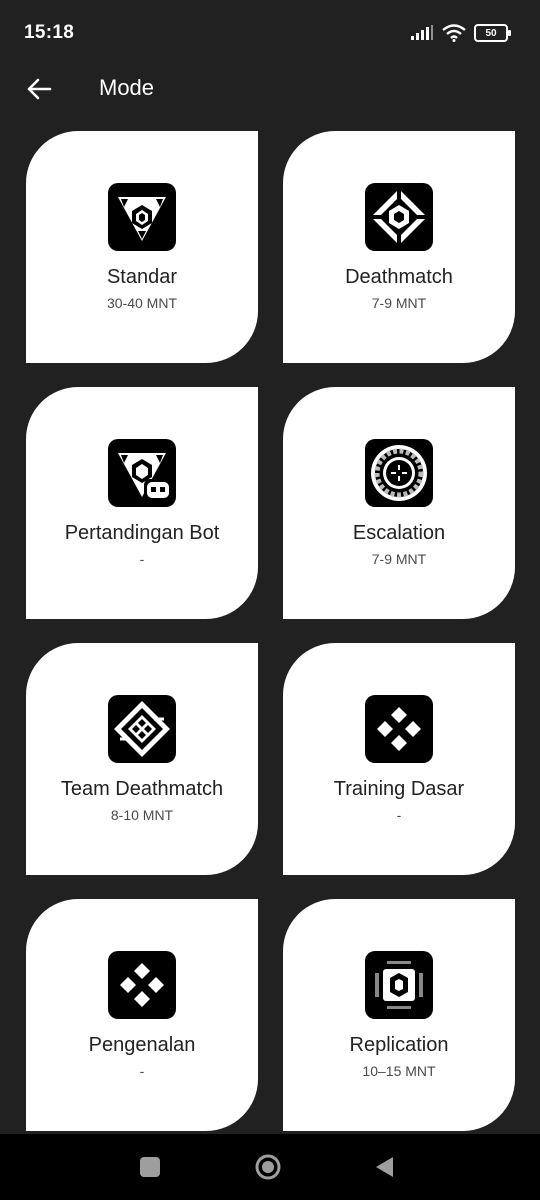 This screenshot has height=1200, width=540. I want to click on recent-apps-icon, so click(150, 1167).